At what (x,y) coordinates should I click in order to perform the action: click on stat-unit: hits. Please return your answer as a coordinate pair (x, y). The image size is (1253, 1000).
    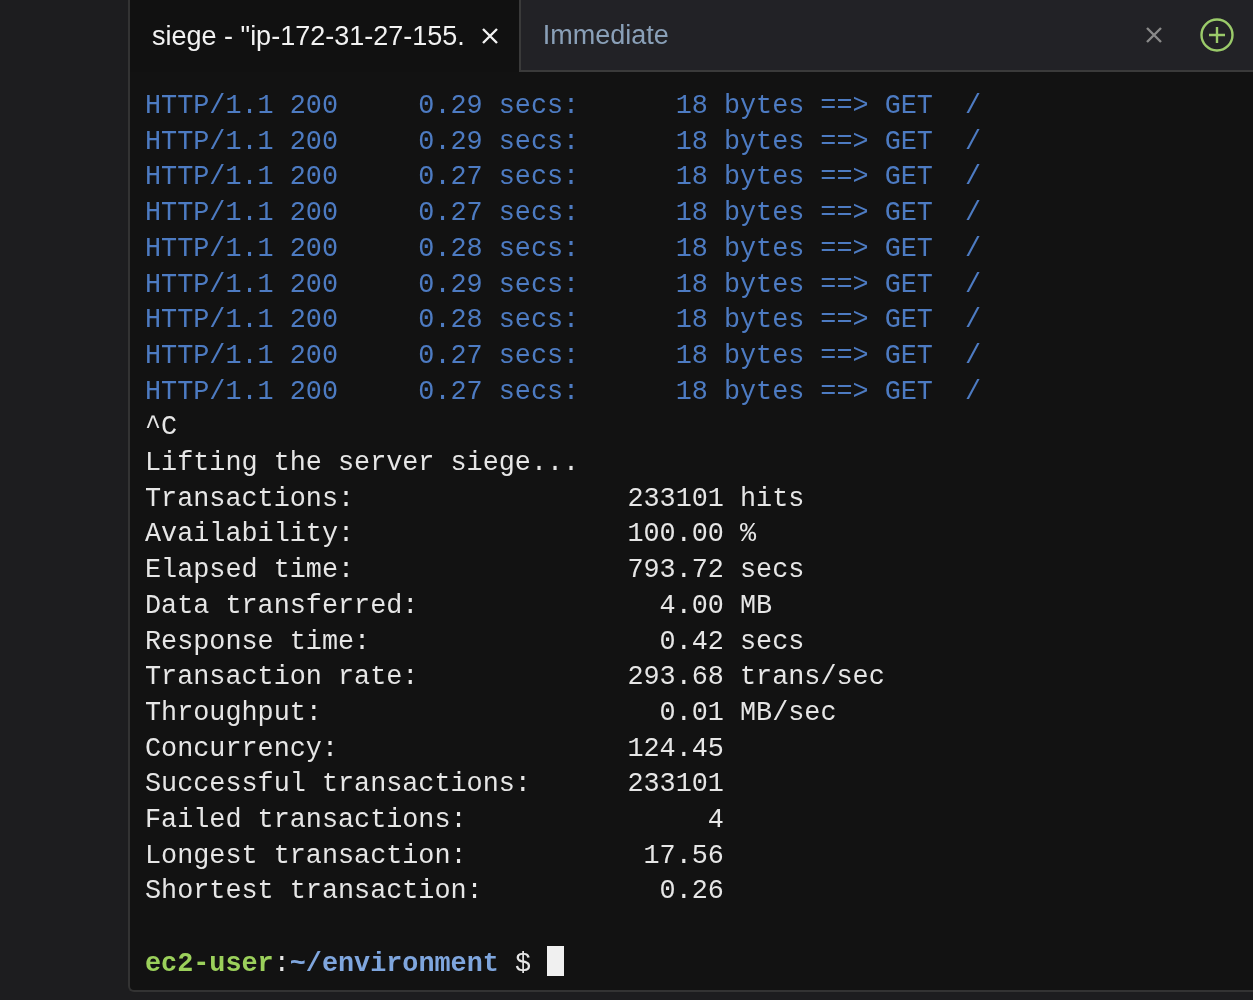
    Looking at the image, I should click on (772, 499).